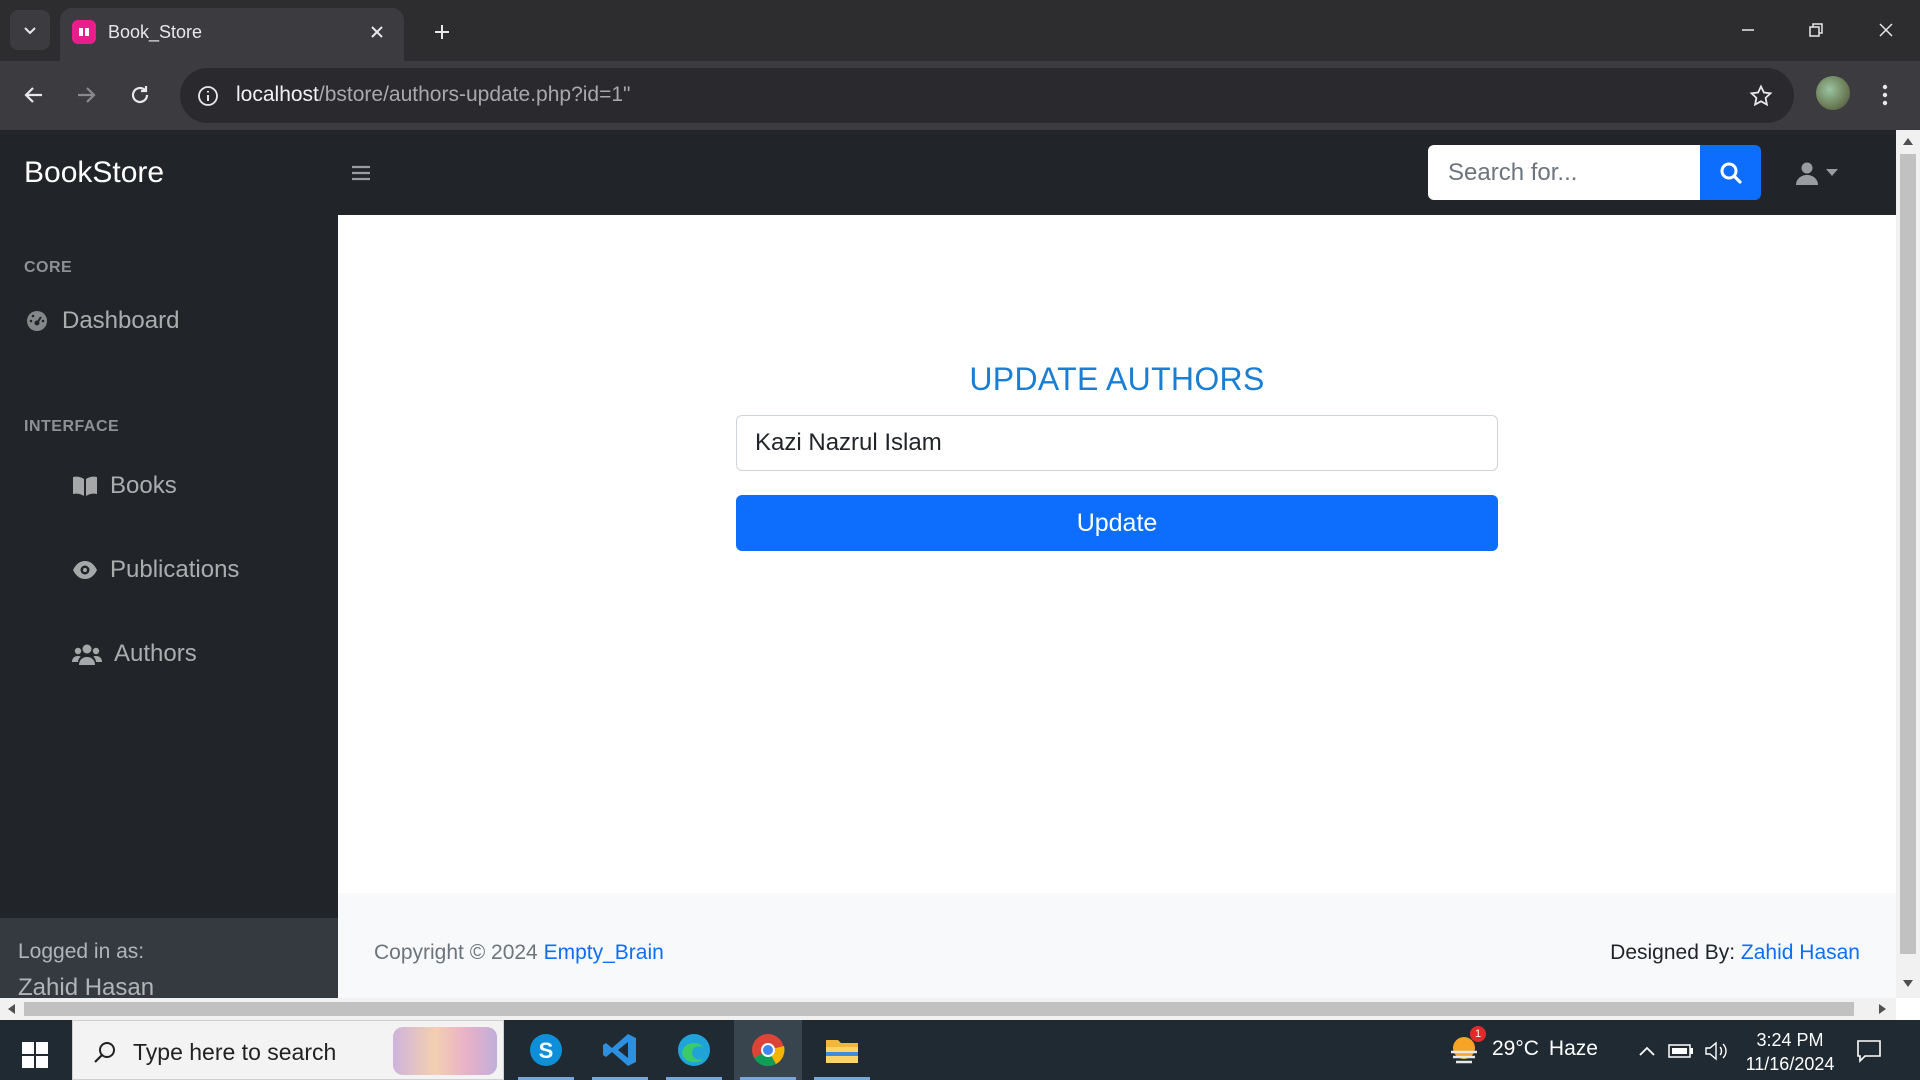  I want to click on vscode-icon, so click(619, 1050).